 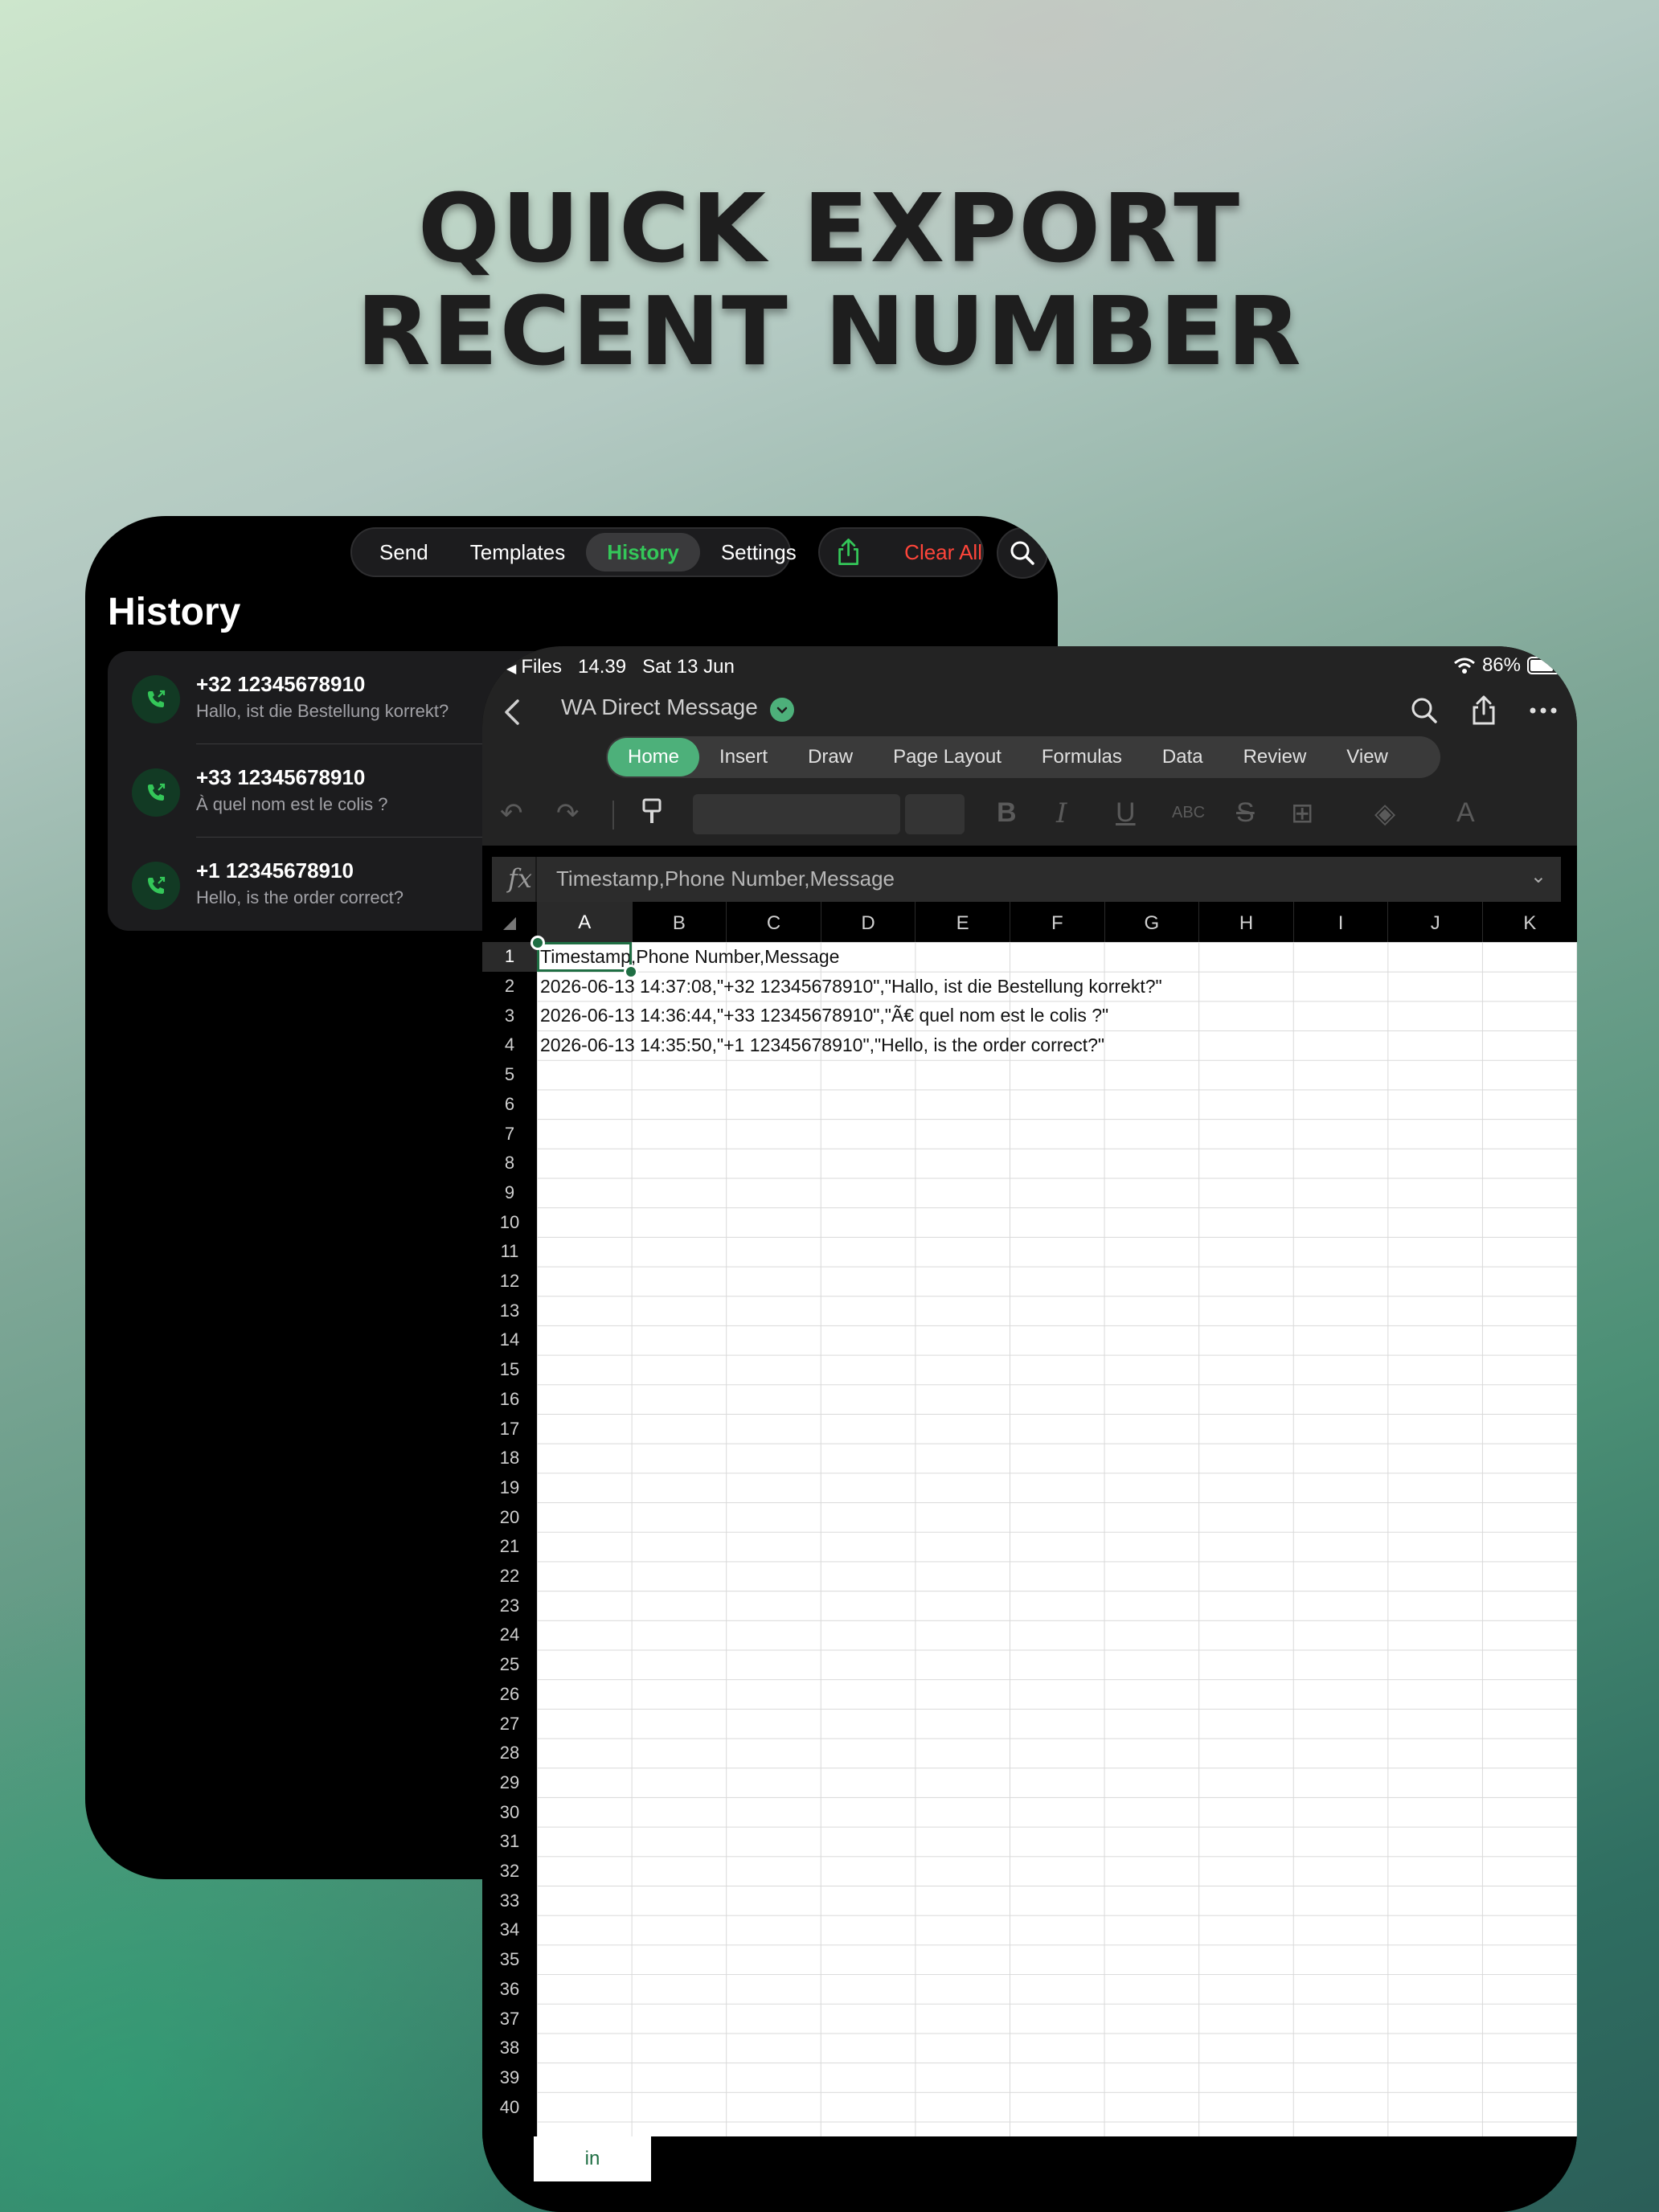 What do you see at coordinates (509, 1340) in the screenshot?
I see `row-header: 14` at bounding box center [509, 1340].